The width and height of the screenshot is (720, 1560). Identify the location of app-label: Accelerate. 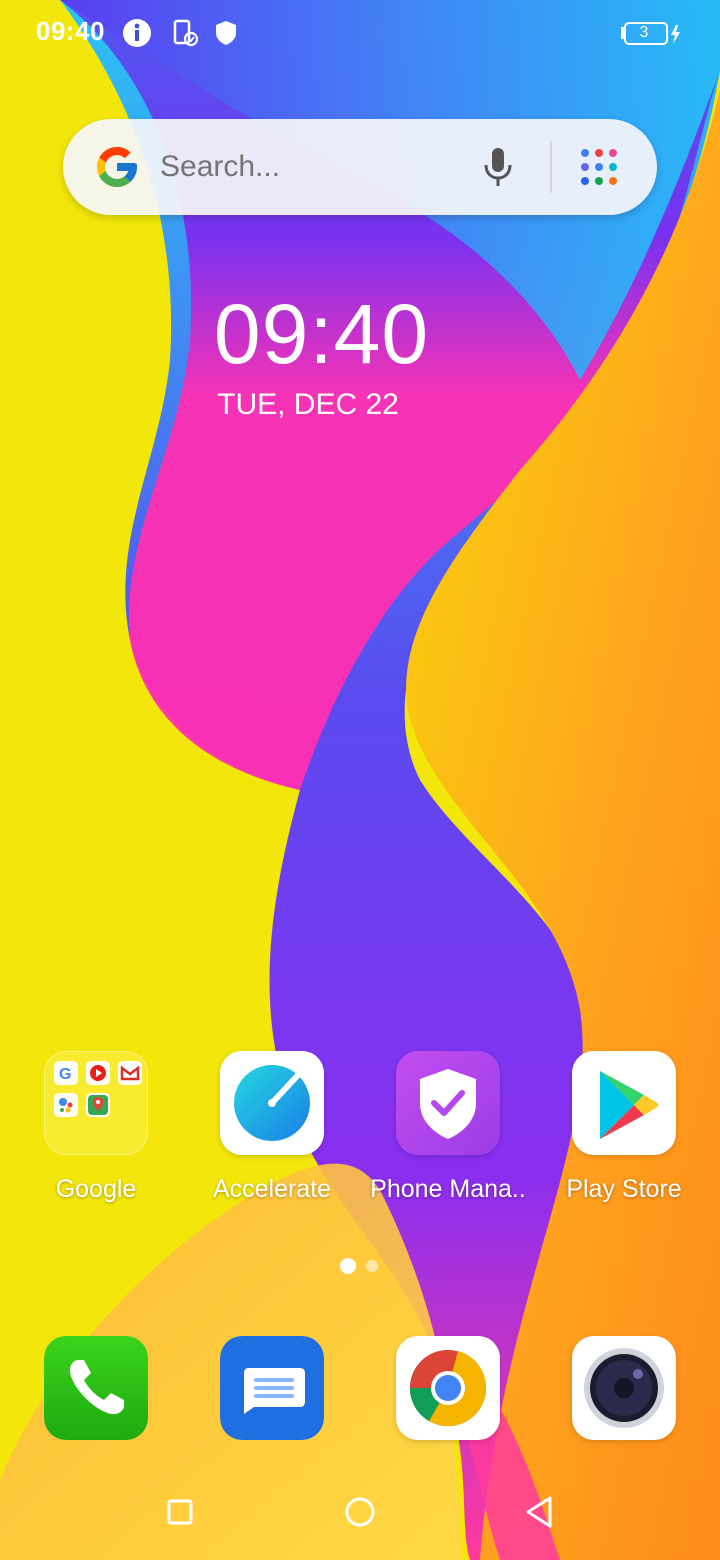
(272, 1189).